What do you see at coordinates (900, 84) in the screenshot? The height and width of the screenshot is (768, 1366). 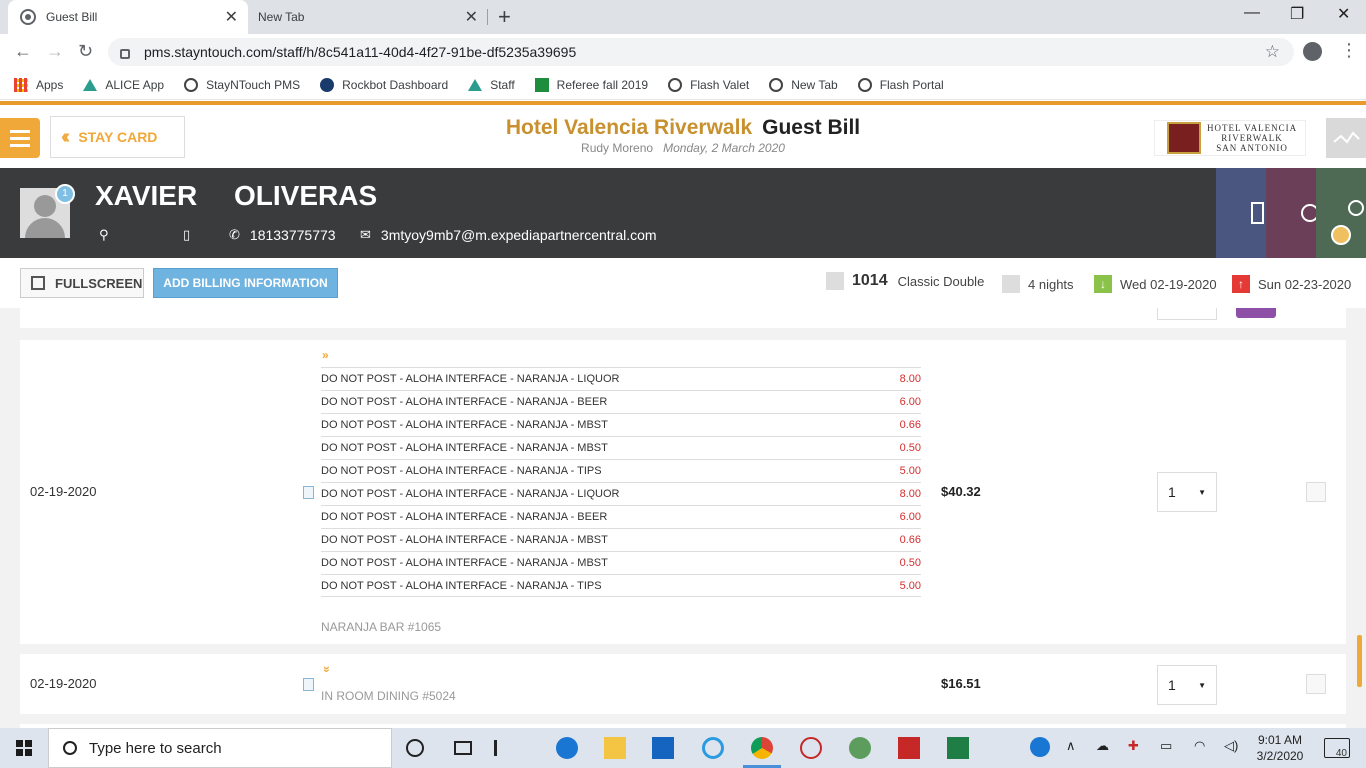 I see `bookmark-flash-portal: Flash Portal` at bounding box center [900, 84].